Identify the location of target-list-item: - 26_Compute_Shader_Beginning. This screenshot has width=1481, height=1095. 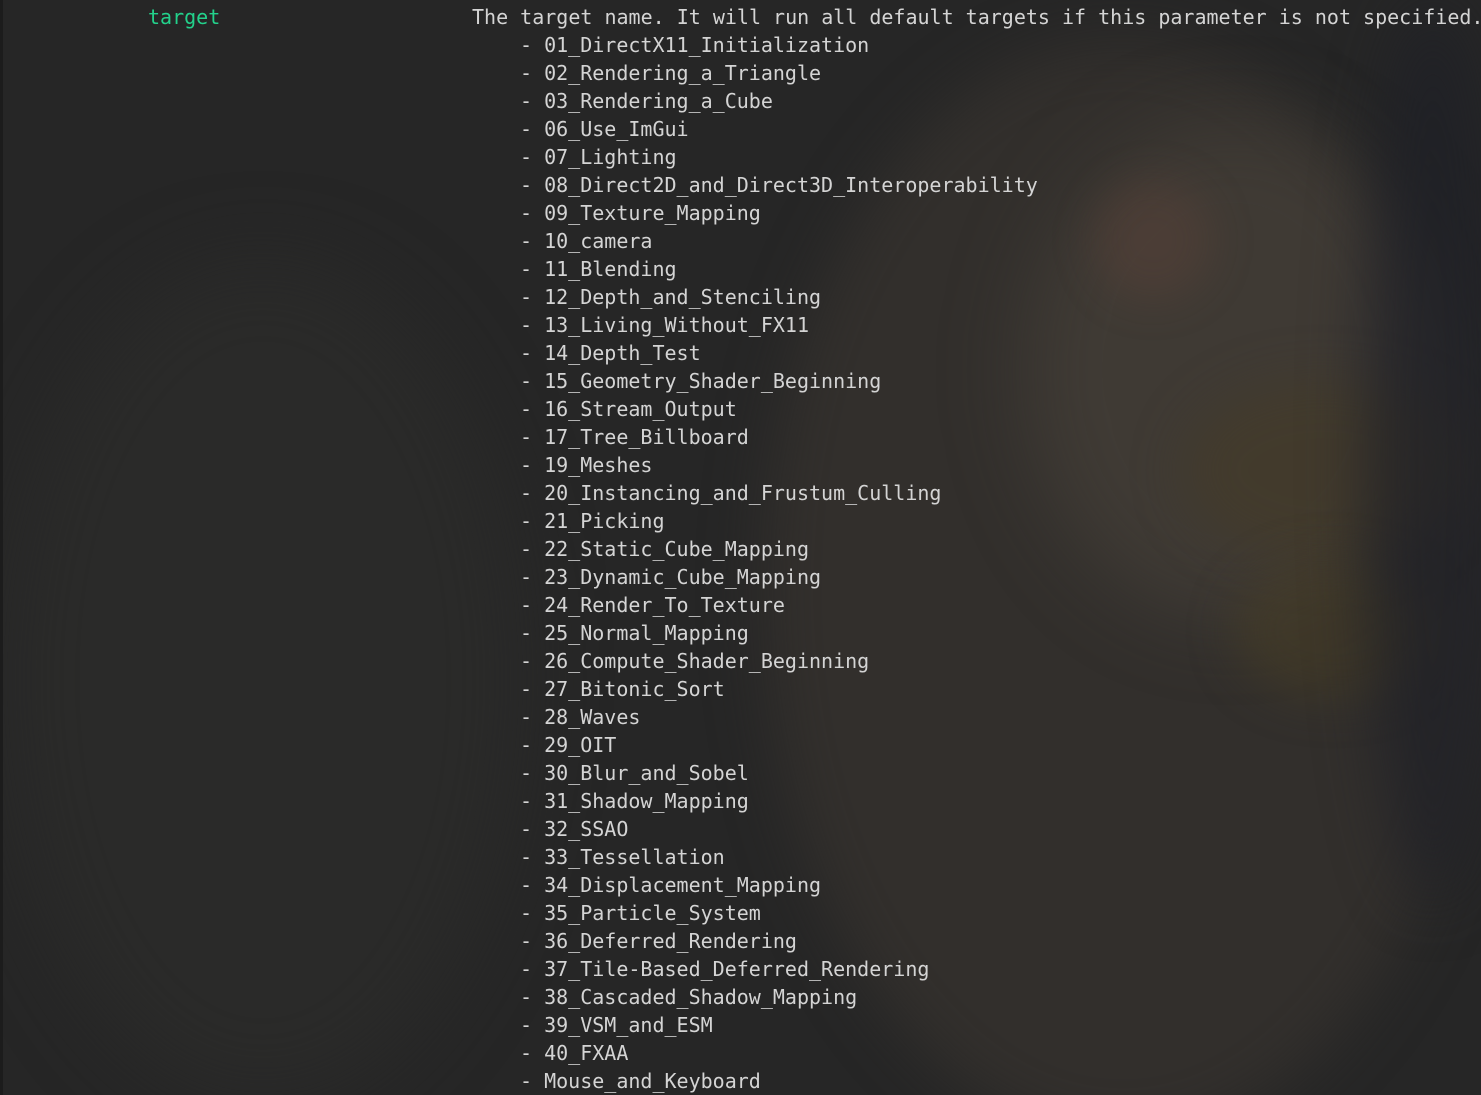
(779, 661).